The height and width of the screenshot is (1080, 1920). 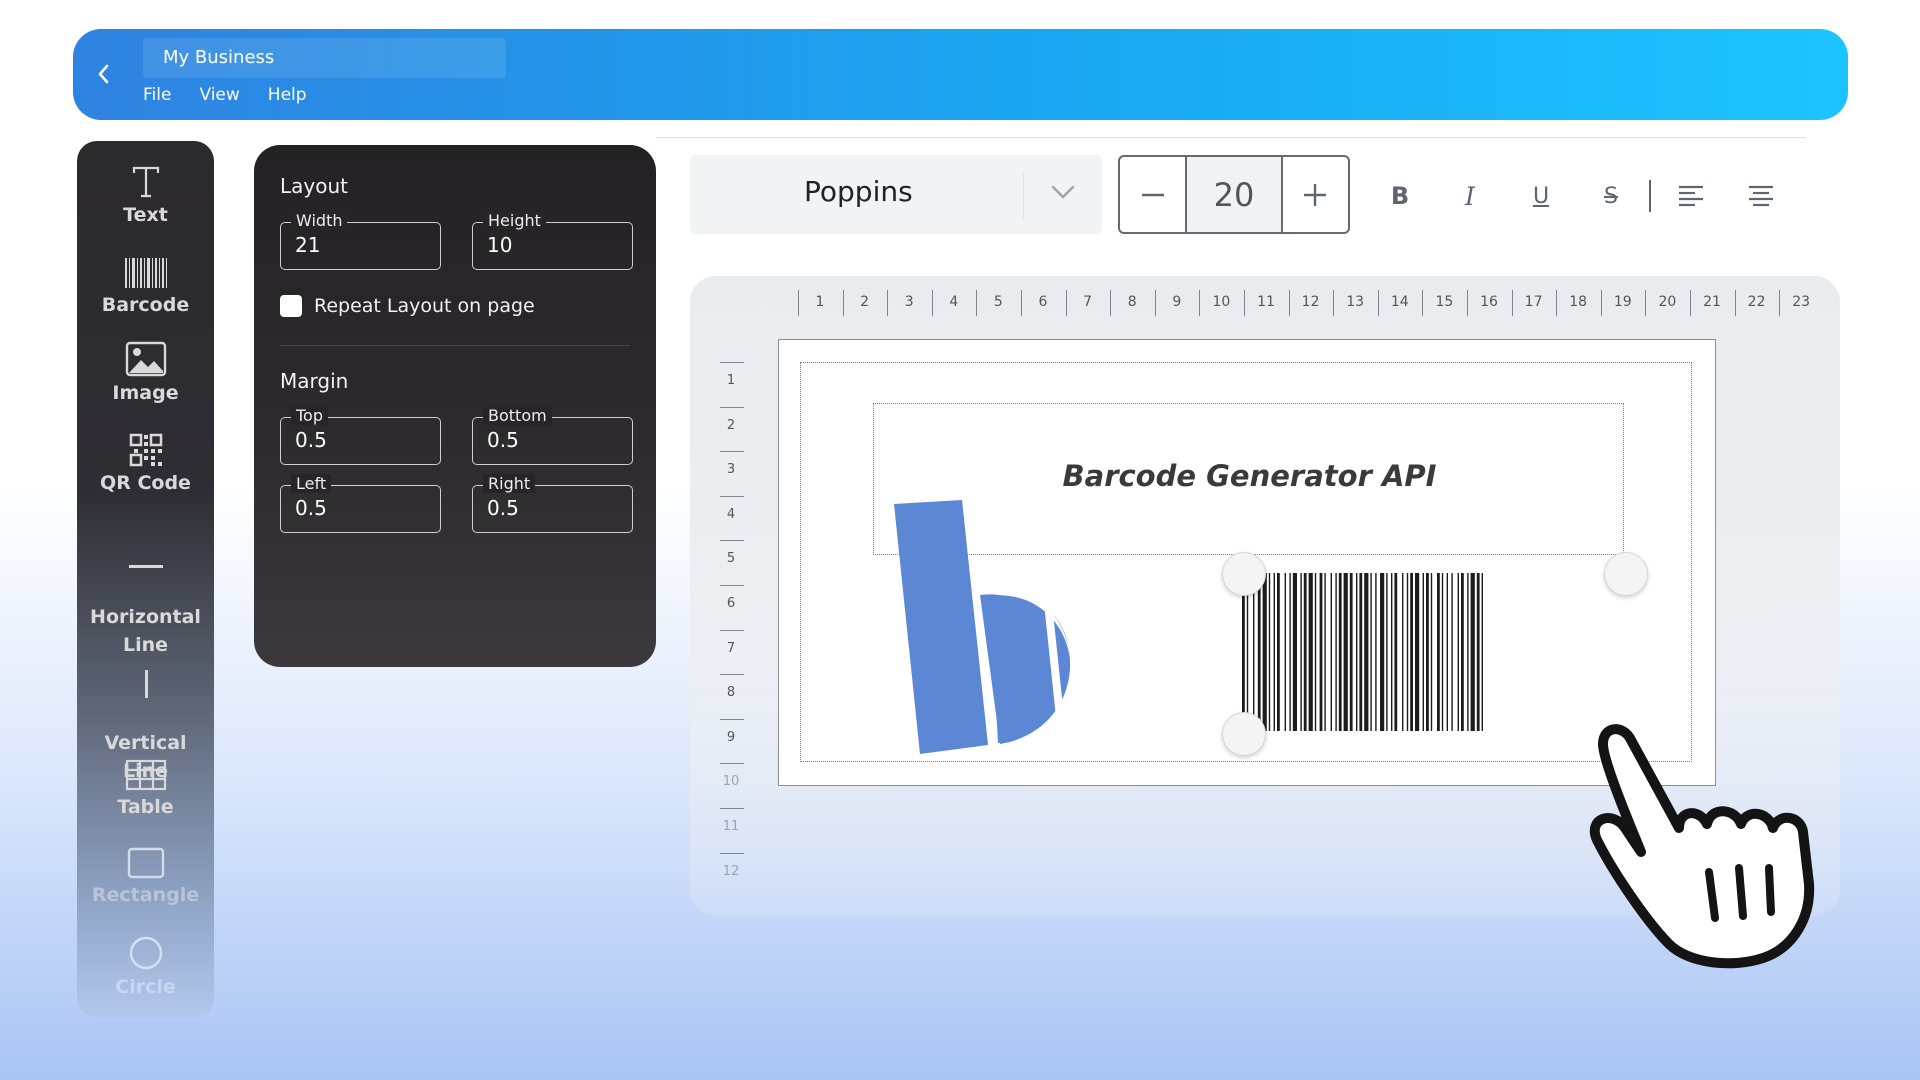 I want to click on strikethrough-button: S, so click(x=1611, y=196).